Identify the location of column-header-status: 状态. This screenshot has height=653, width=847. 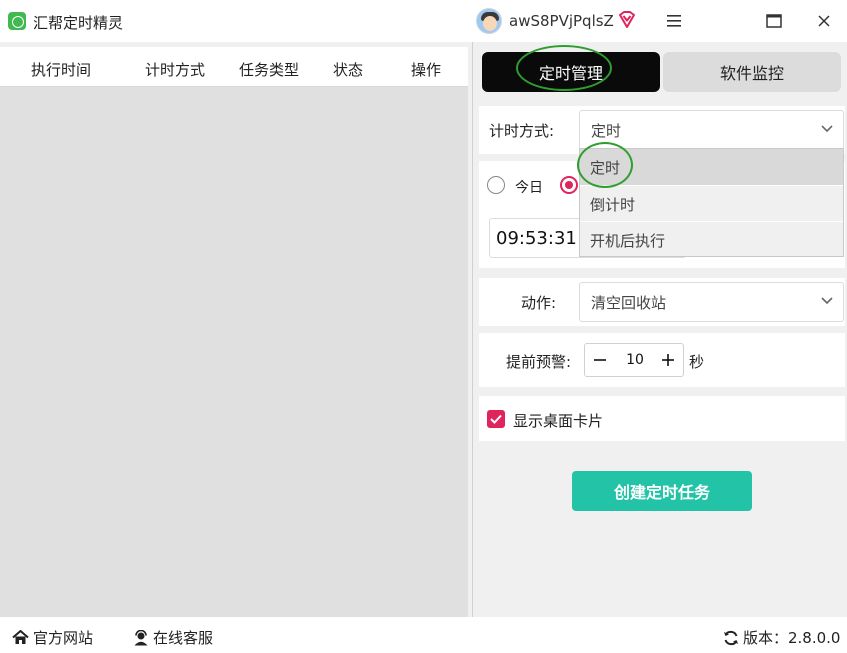
(348, 70).